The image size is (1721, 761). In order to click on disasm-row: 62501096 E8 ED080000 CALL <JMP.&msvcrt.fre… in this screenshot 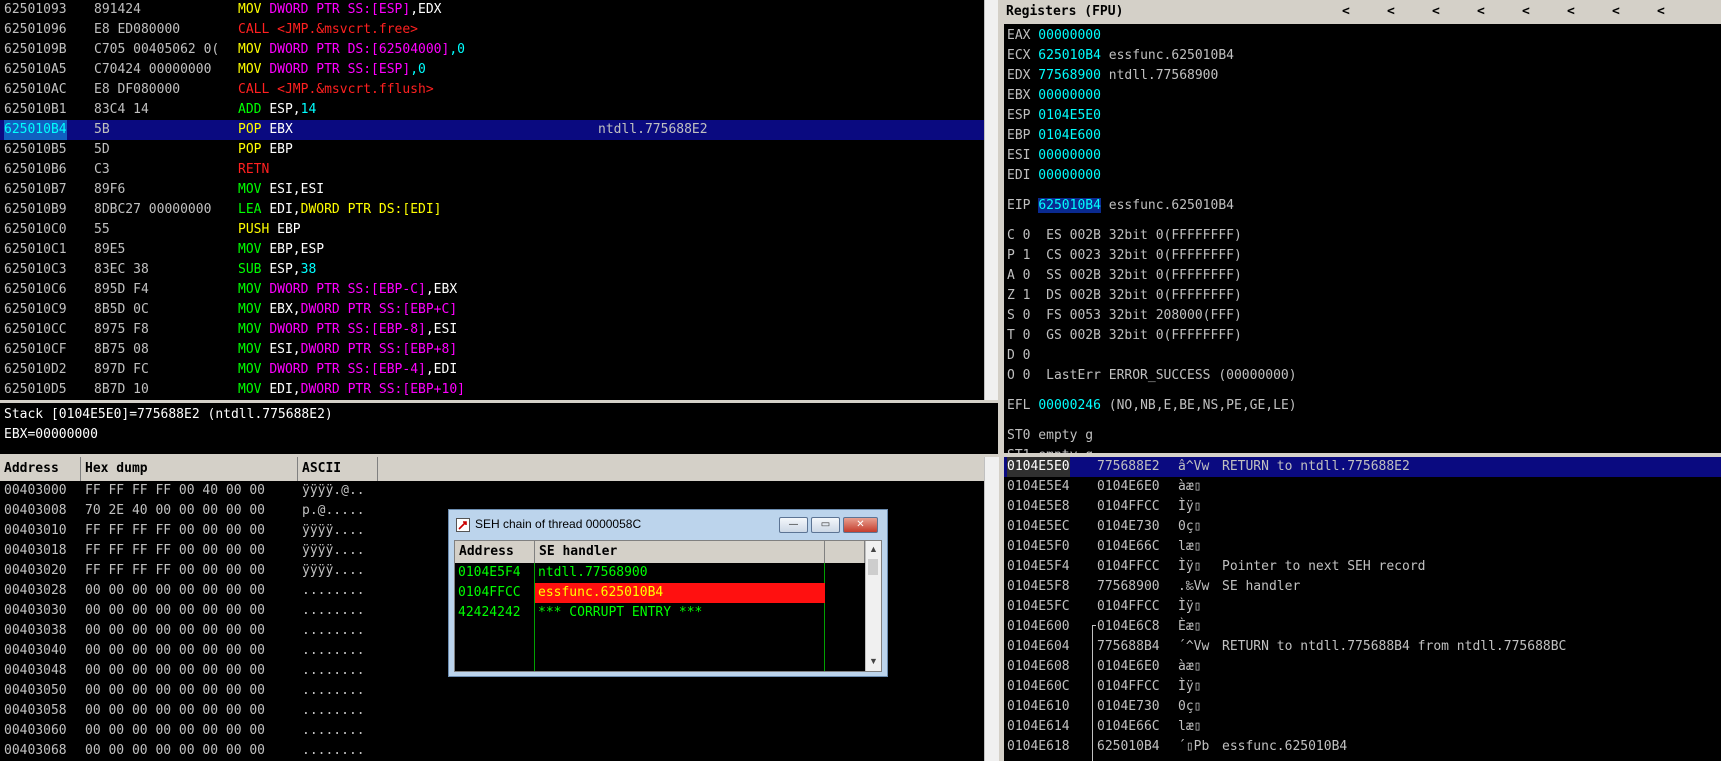, I will do `click(492, 30)`.